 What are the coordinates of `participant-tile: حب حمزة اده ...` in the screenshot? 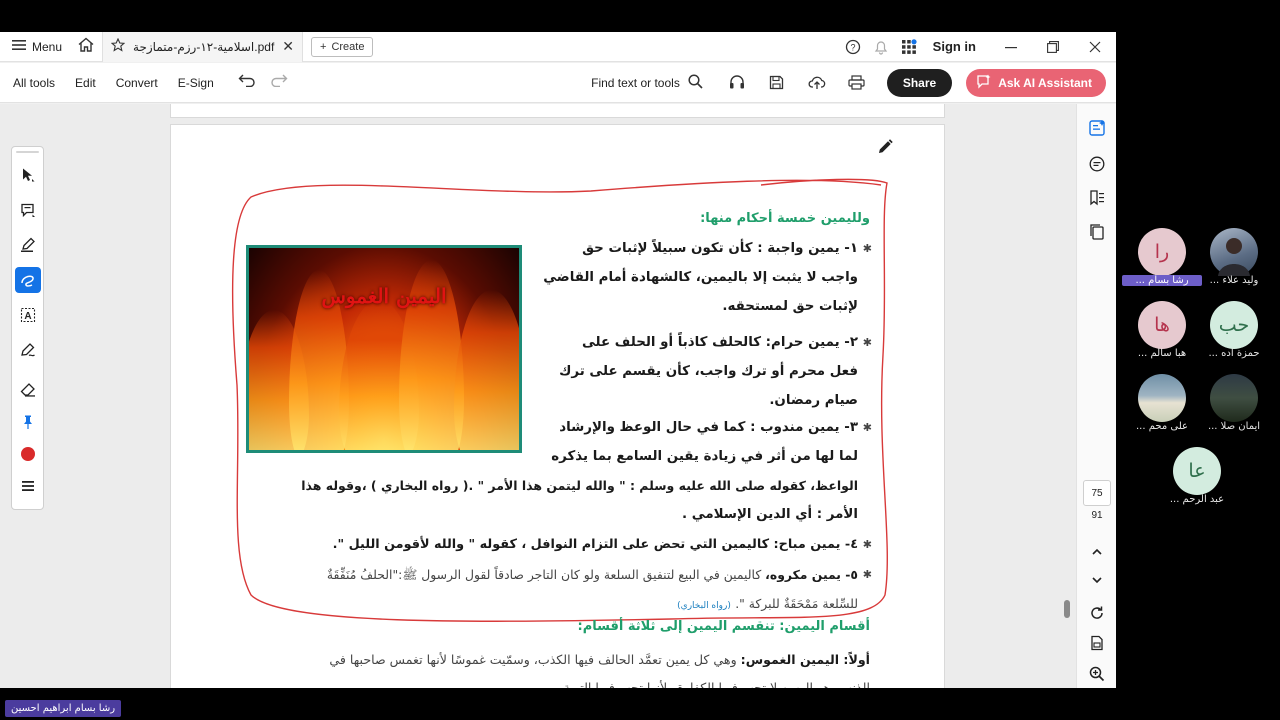 It's located at (1234, 332).